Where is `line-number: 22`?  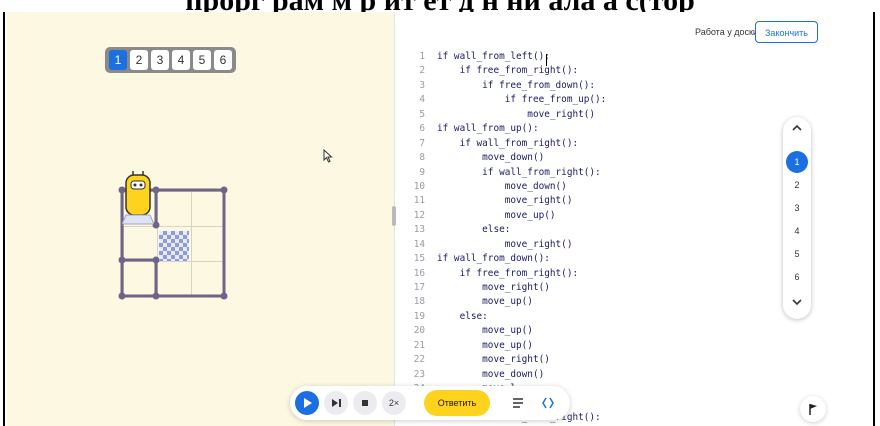
line-number: 22 is located at coordinates (419, 360).